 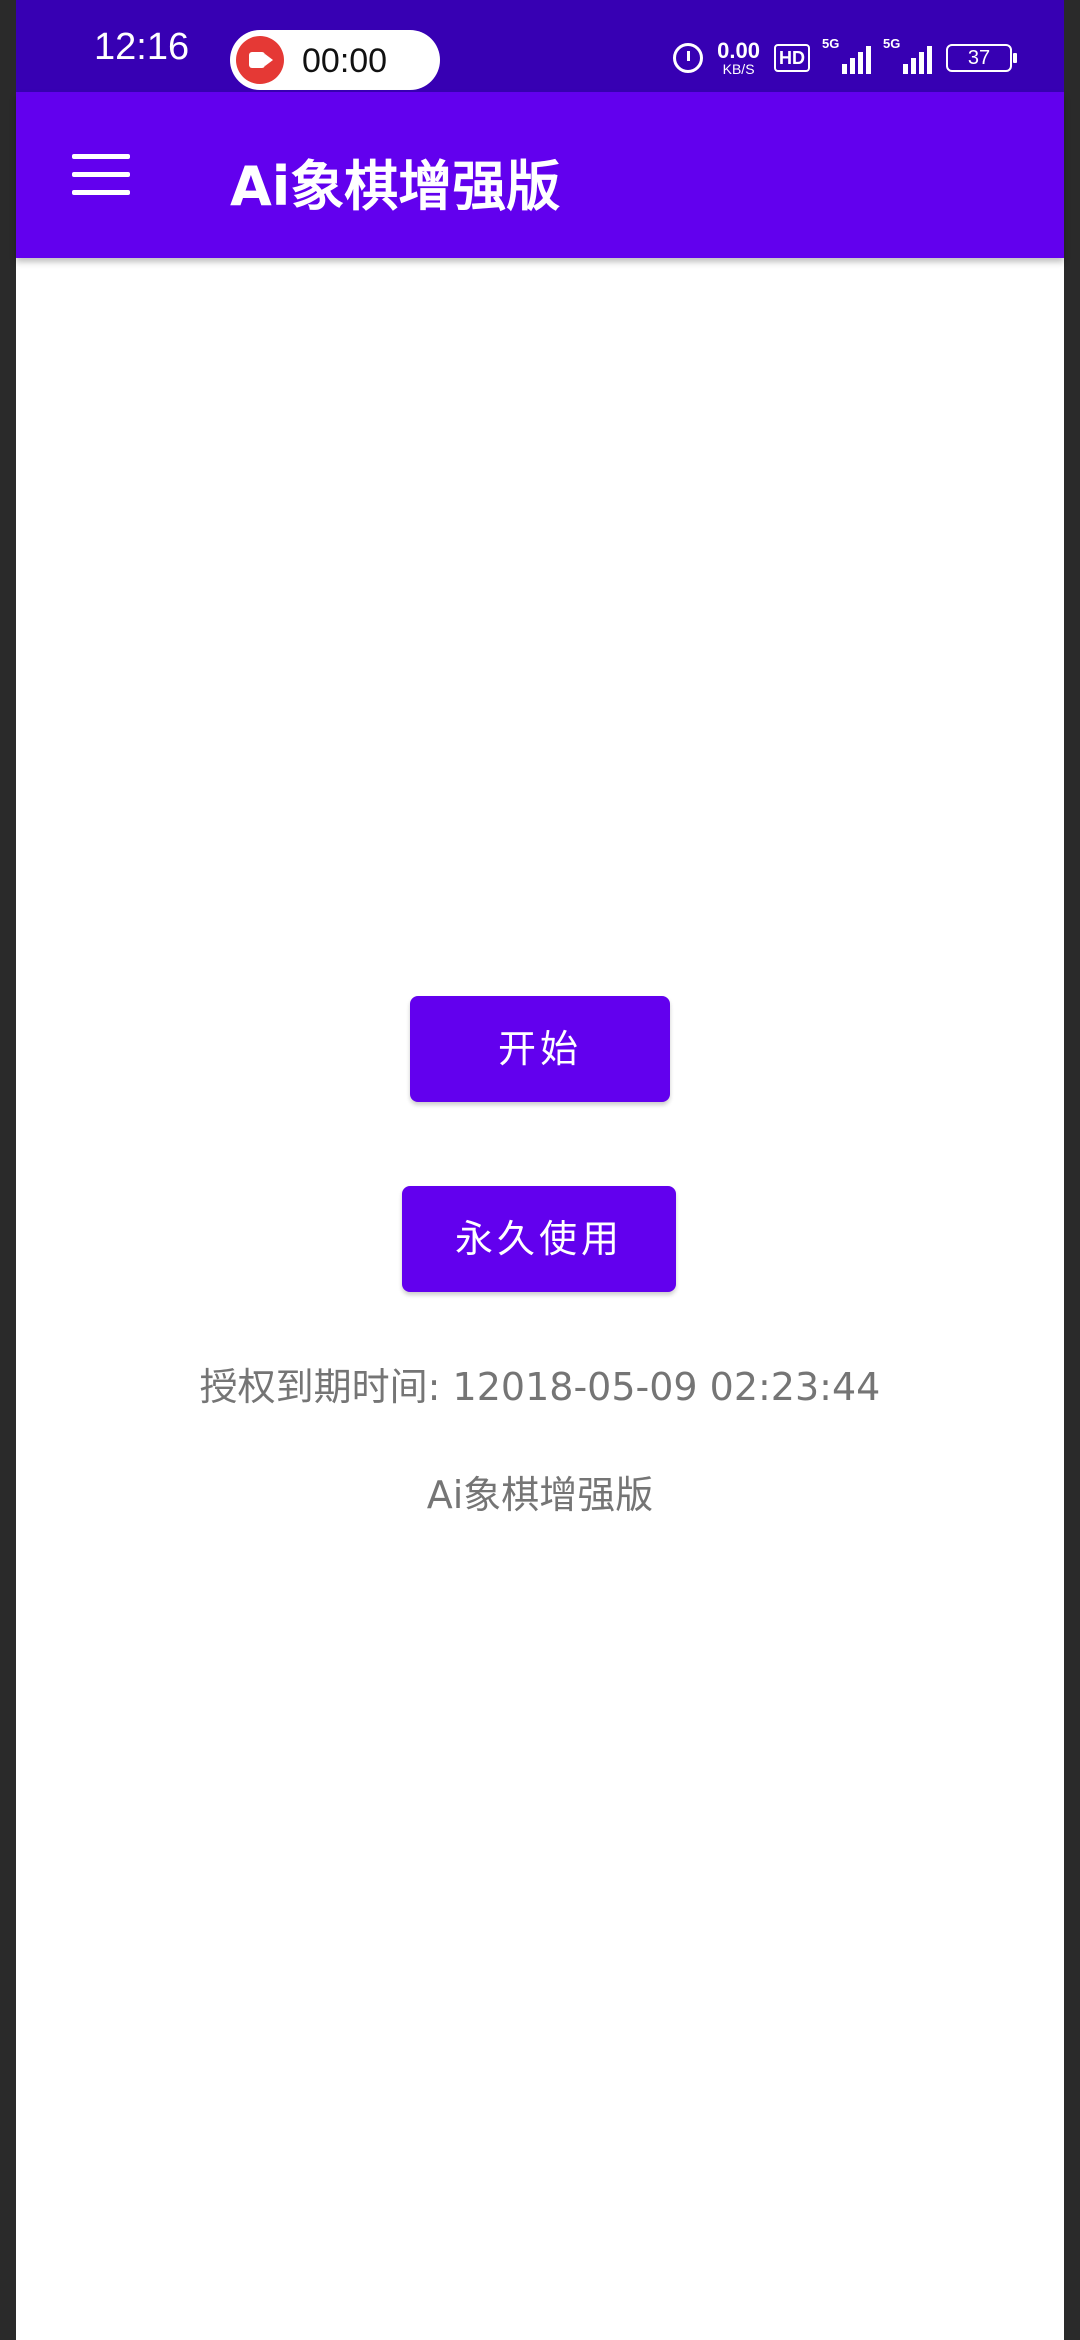 I want to click on battery-icon: 37, so click(x=981, y=58).